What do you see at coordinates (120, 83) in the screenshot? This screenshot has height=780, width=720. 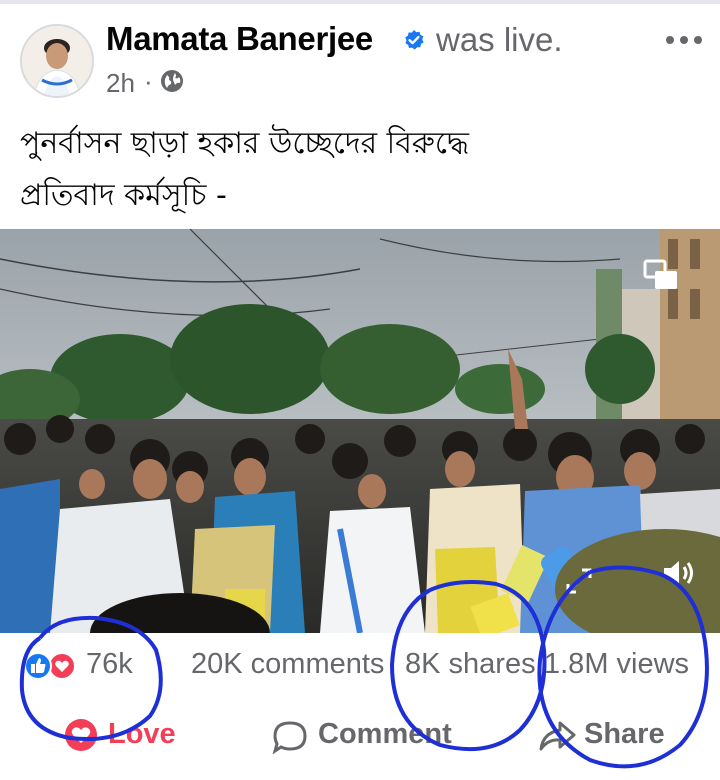 I see `post-timestamp: 2h` at bounding box center [120, 83].